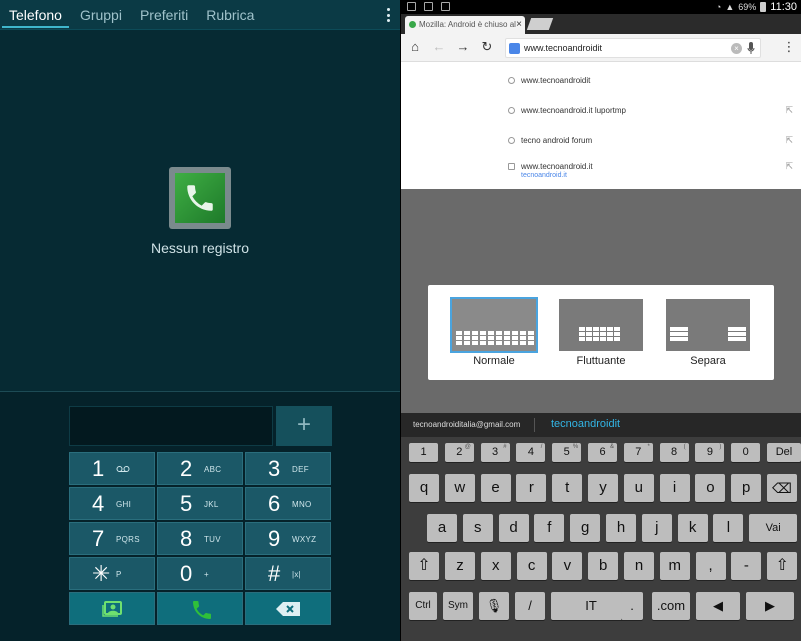 This screenshot has width=801, height=641. I want to click on keyboard-split-option, so click(708, 325).